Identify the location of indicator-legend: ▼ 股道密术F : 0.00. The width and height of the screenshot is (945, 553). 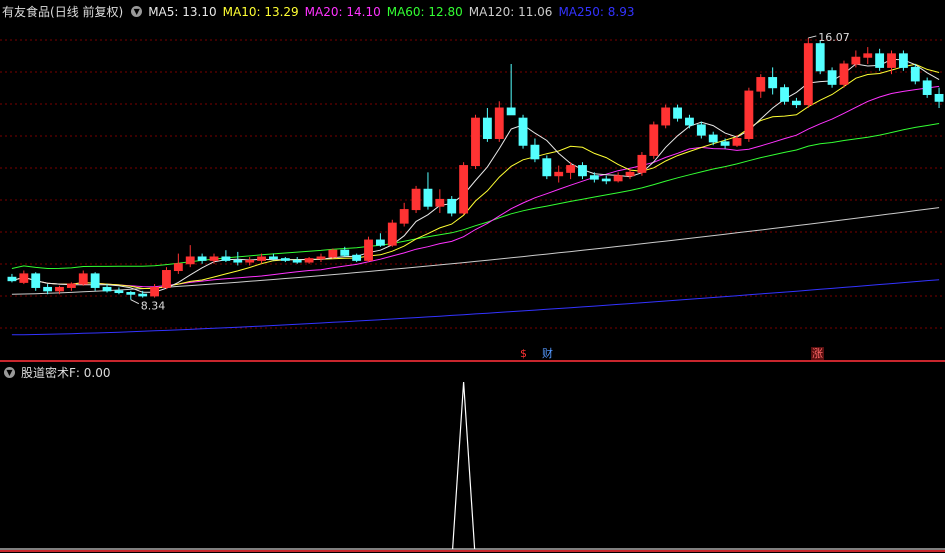
(56, 372).